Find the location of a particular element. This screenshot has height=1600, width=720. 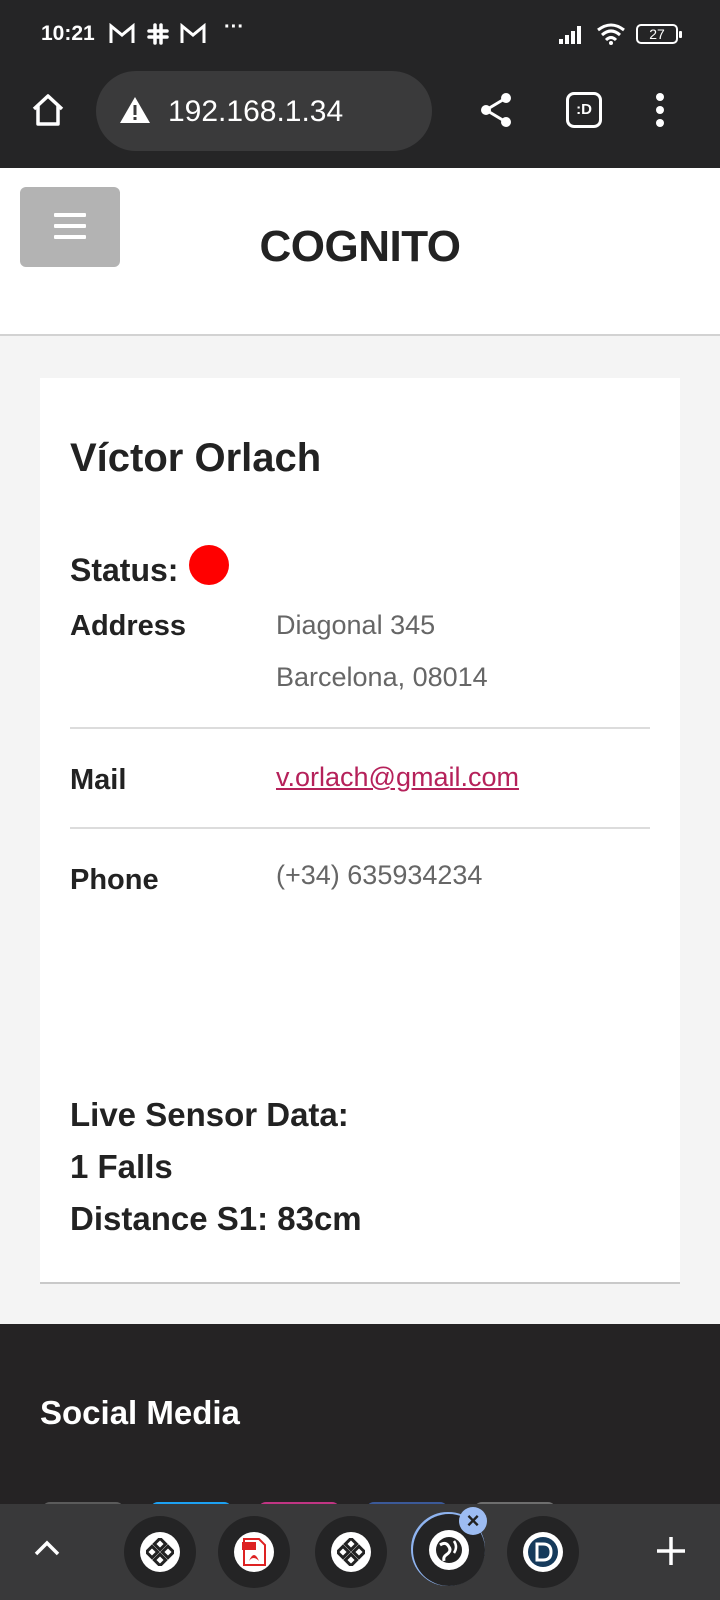

more-notifications: ··· is located at coordinates (234, 27).